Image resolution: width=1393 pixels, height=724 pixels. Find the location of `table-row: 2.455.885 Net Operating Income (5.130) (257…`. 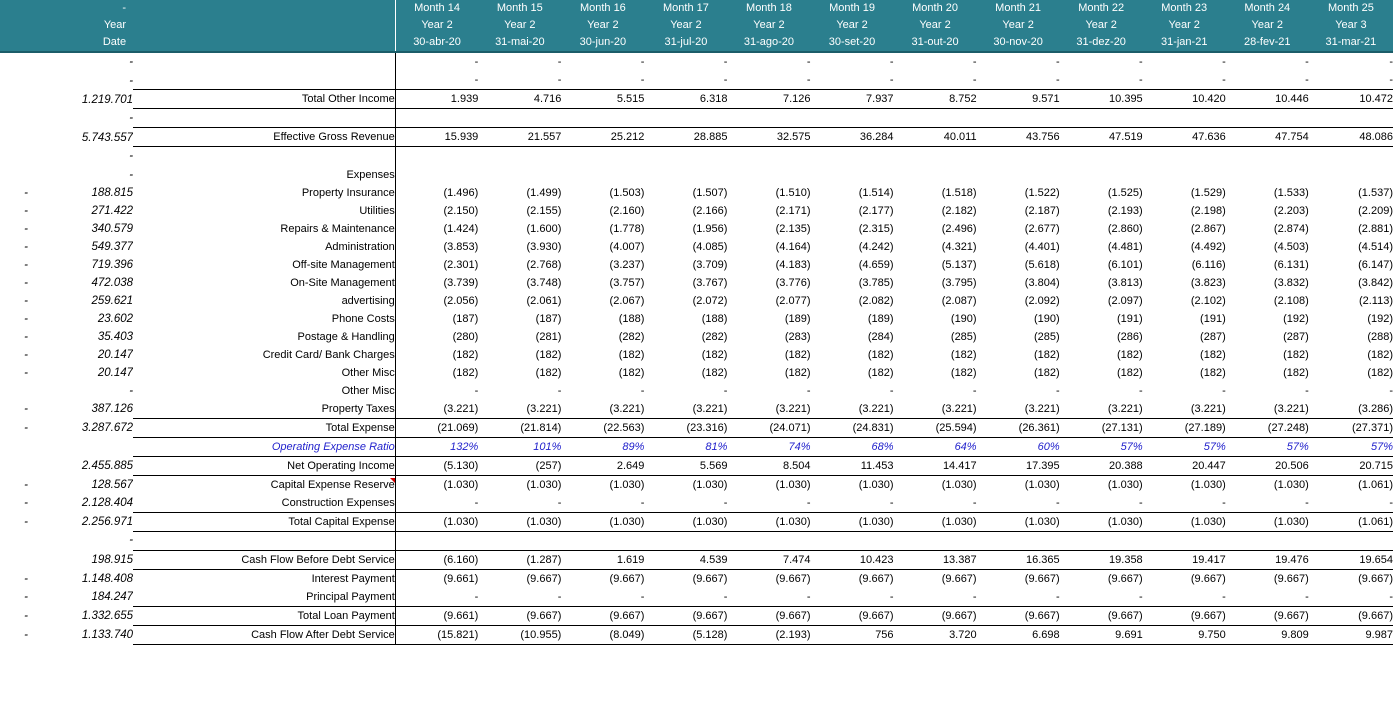

table-row: 2.455.885 Net Operating Income (5.130) (257… is located at coordinates (696, 465).